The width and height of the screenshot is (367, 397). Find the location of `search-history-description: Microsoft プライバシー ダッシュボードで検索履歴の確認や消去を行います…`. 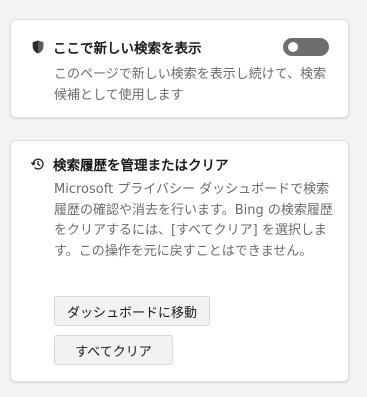

search-history-description: Microsoft プライバシー ダッシュボードで検索履歴の確認や消去を行います… is located at coordinates (193, 220).